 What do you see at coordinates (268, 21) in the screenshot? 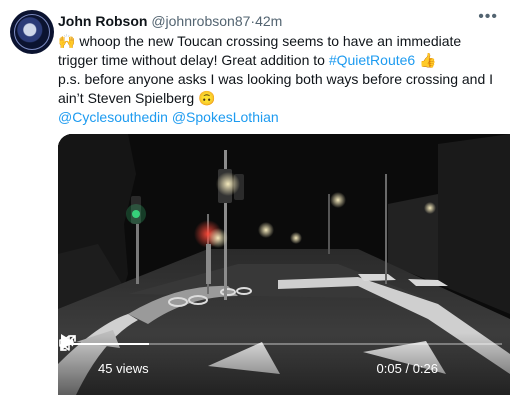
I see `tweet-time: 42m` at bounding box center [268, 21].